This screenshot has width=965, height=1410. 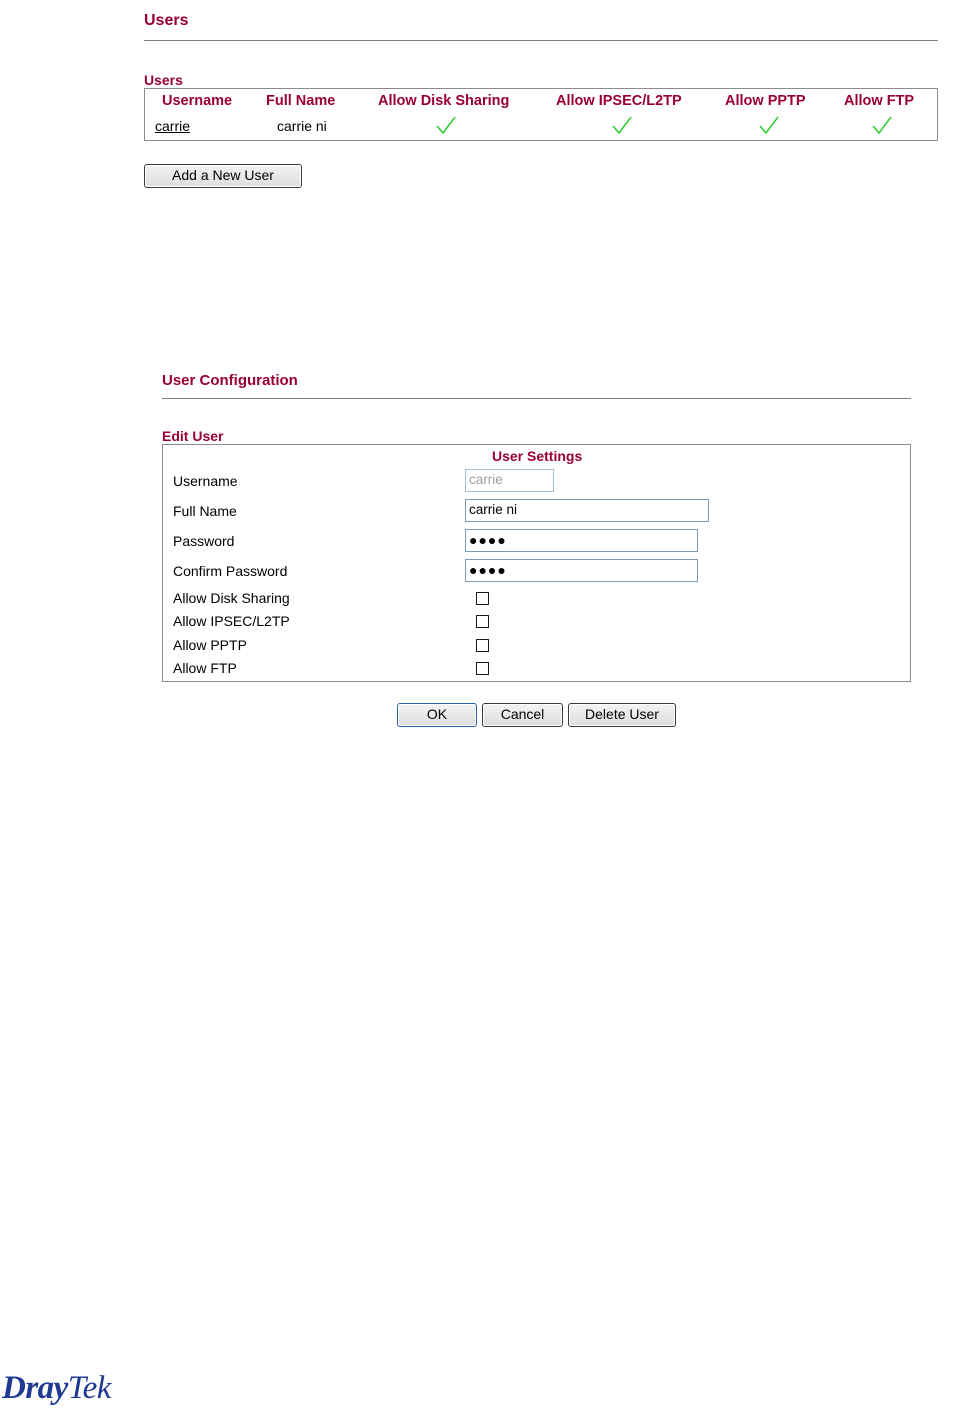 I want to click on logo-text-dray: Dray, so click(x=35, y=1388).